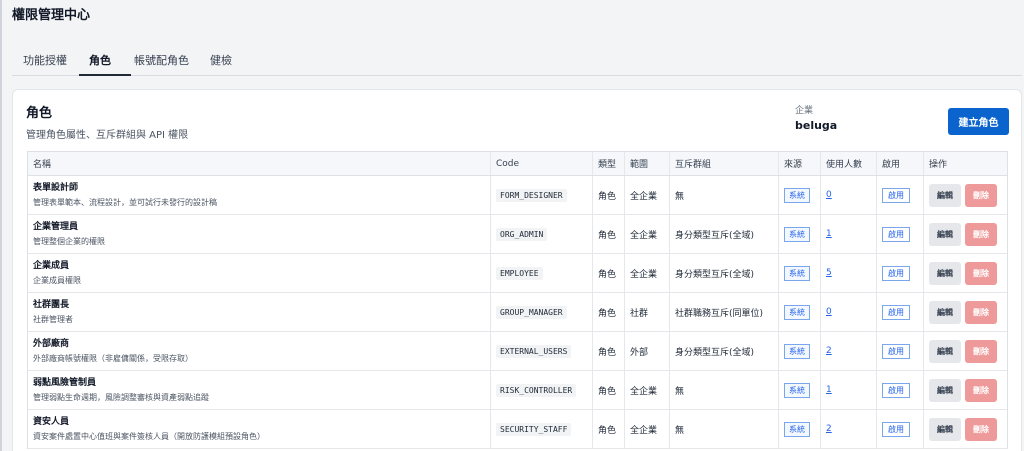 This screenshot has height=451, width=1024. What do you see at coordinates (646, 163) in the screenshot?
I see `header-scope: 範圍` at bounding box center [646, 163].